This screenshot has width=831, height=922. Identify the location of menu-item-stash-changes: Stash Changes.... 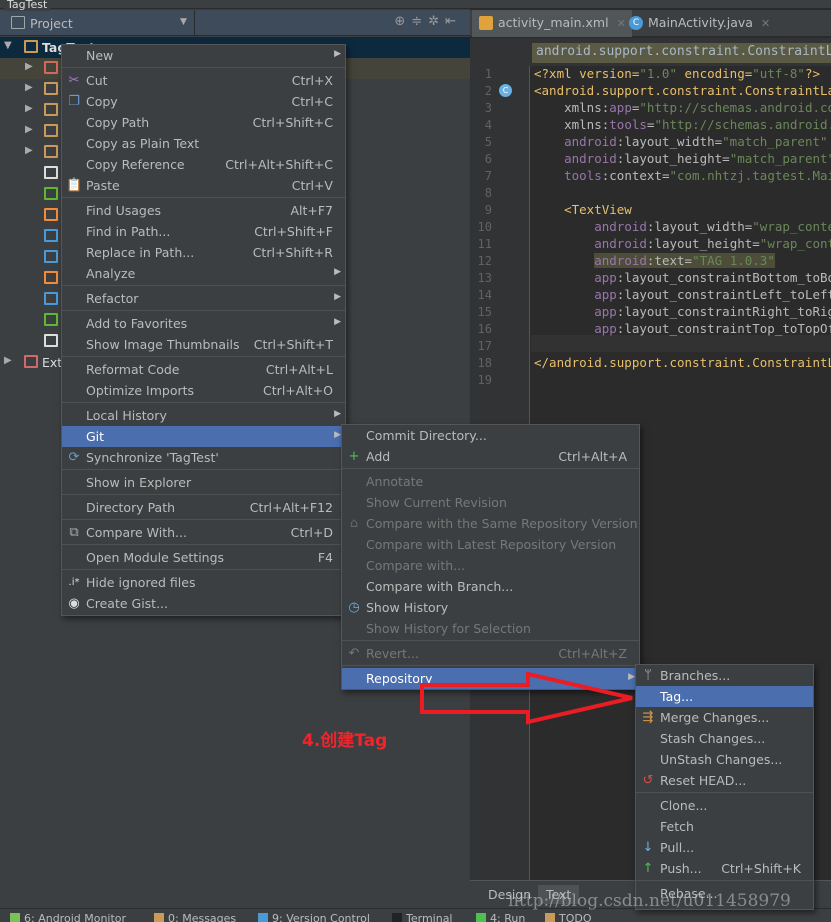
(724, 738).